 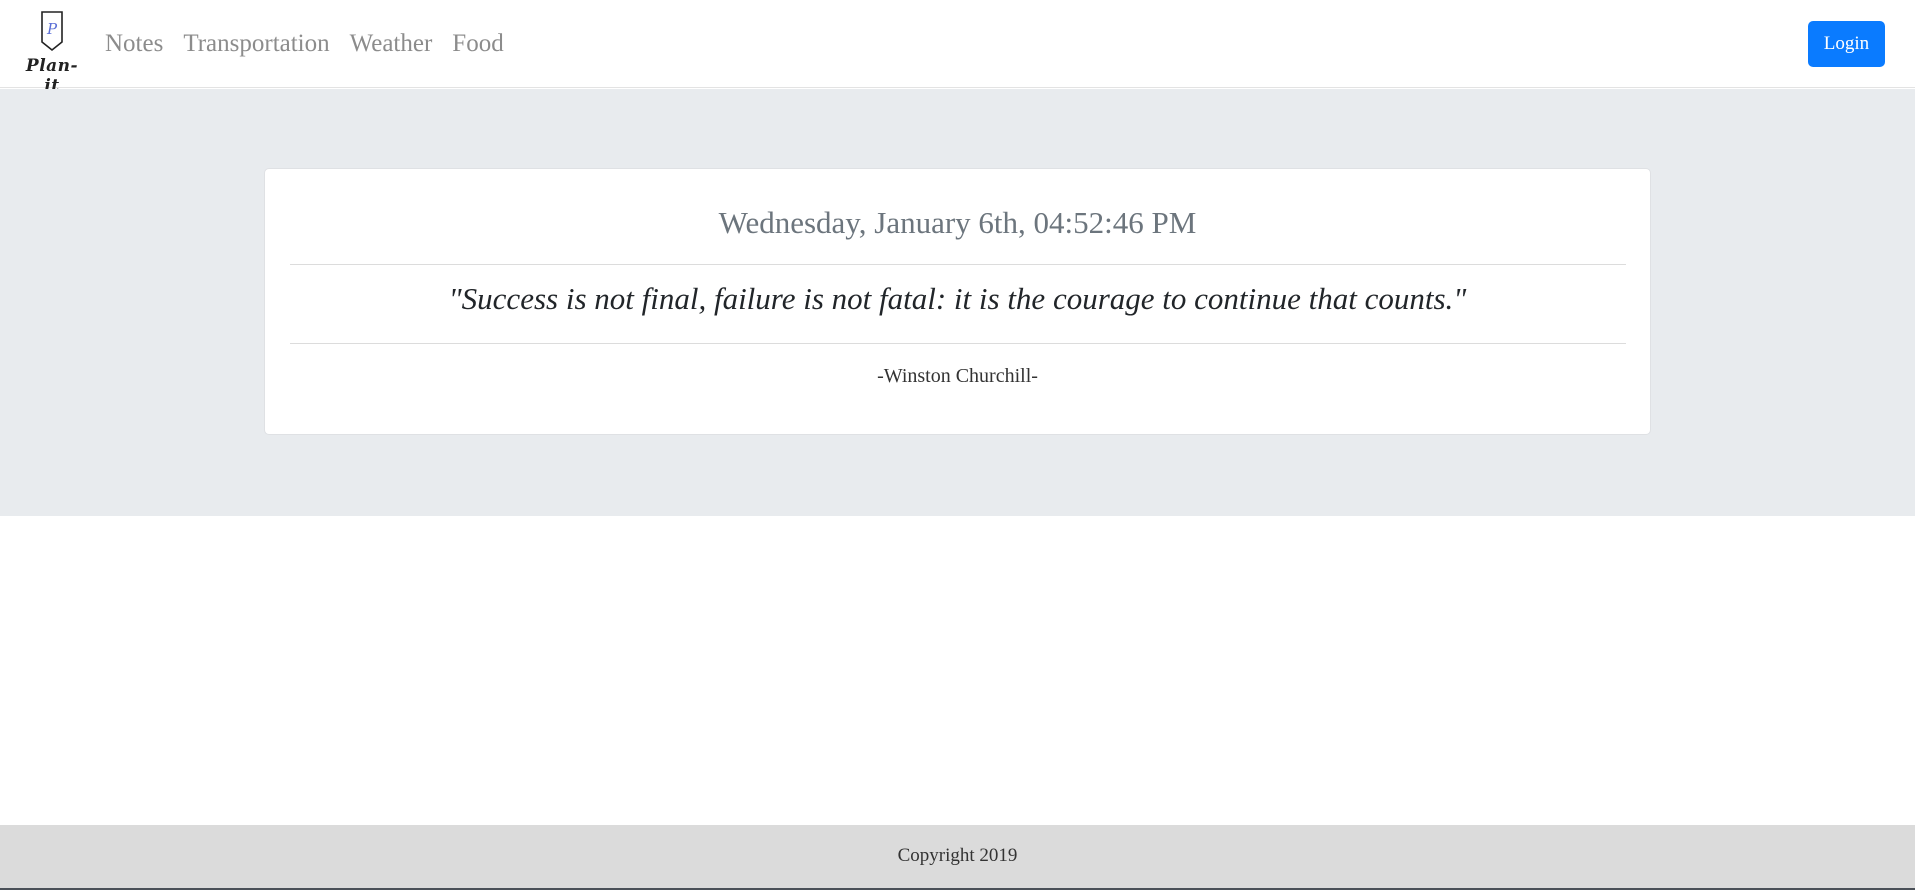 What do you see at coordinates (391, 44) in the screenshot?
I see `nav-link-weather: Weather` at bounding box center [391, 44].